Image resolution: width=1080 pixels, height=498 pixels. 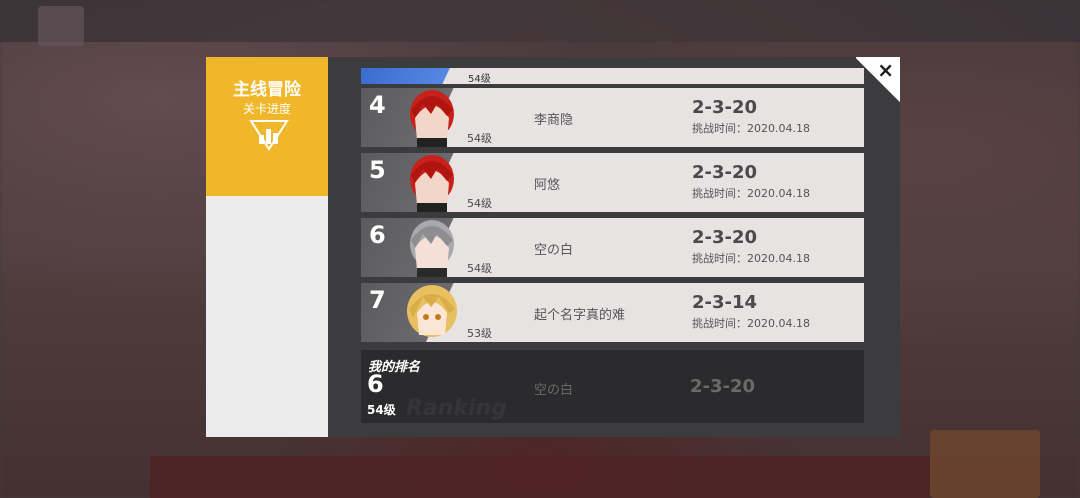 I want to click on my-rank-level: 54级, so click(x=381, y=410).